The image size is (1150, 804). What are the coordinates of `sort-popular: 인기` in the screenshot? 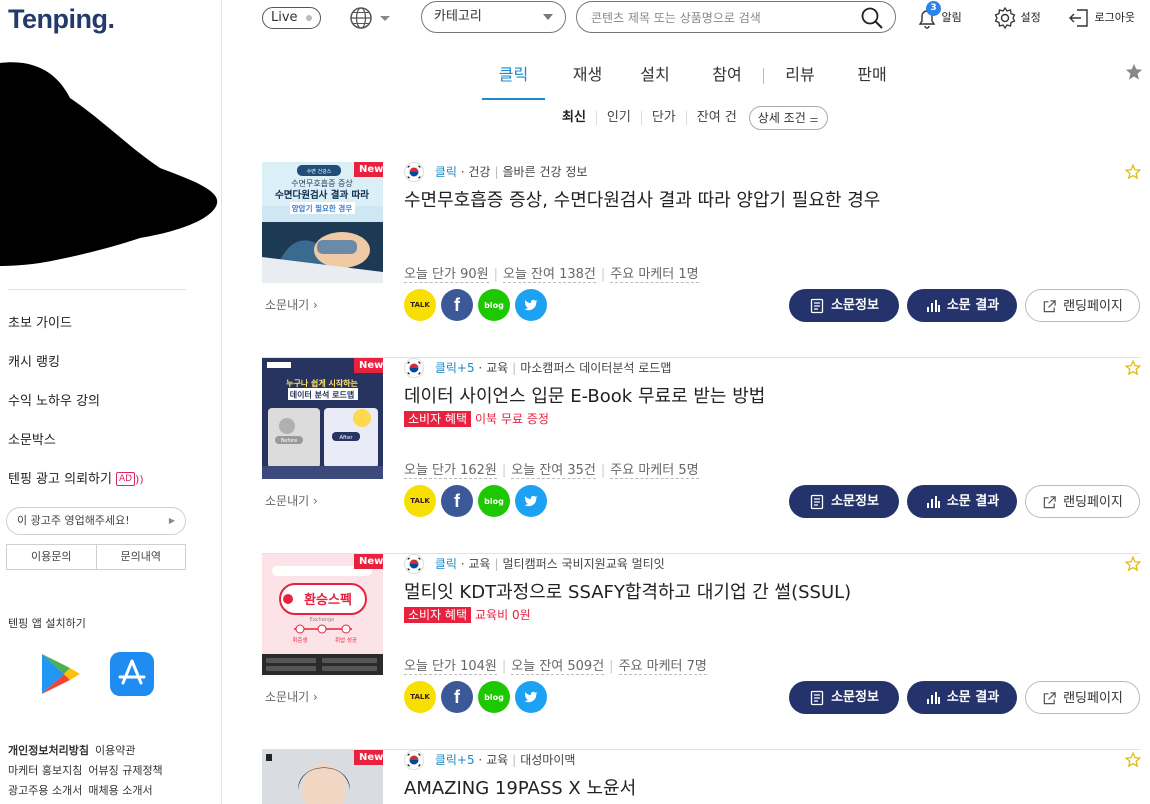 It's located at (618, 118).